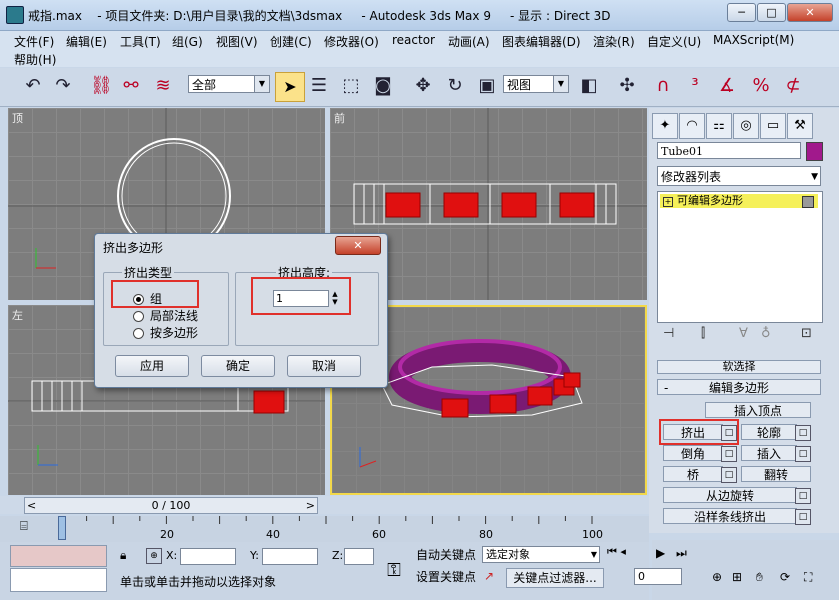 This screenshot has width=839, height=600. What do you see at coordinates (658, 576) in the screenshot?
I see `current-frame-field: 0` at bounding box center [658, 576].